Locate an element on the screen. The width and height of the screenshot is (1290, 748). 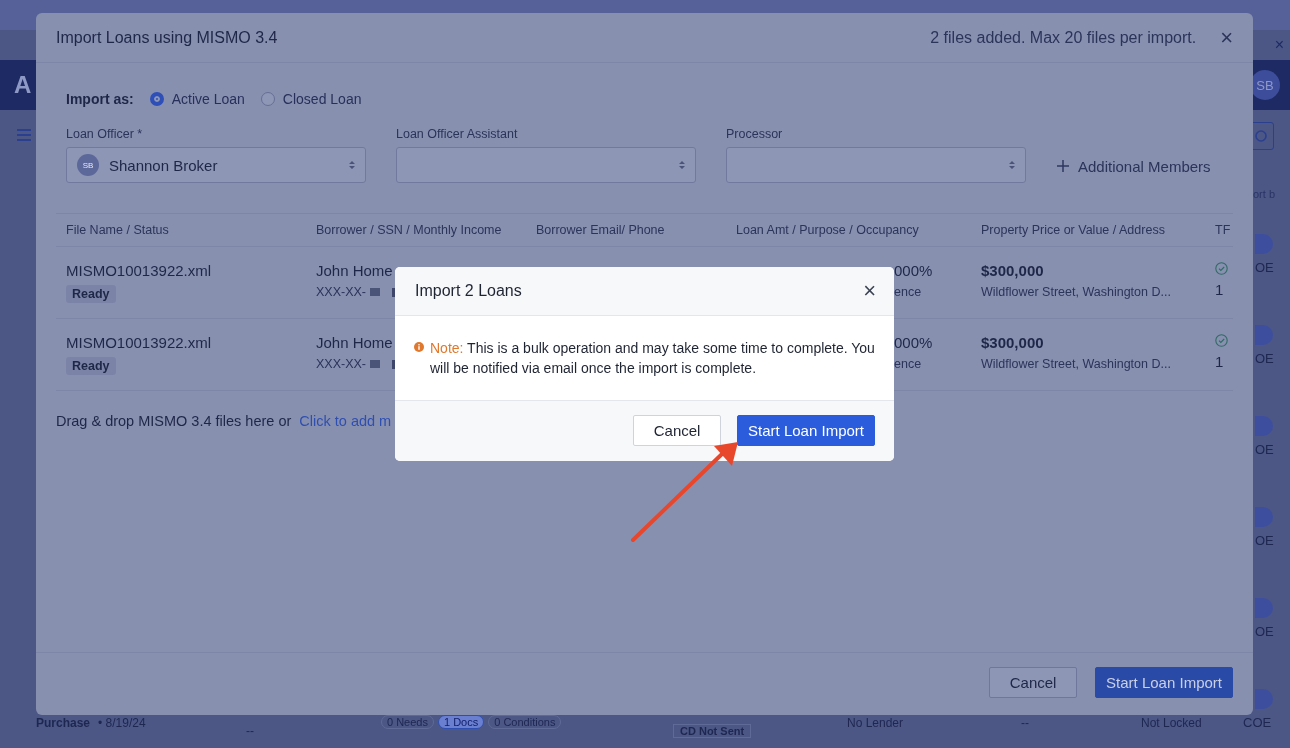
radio-option: Closed Loan is located at coordinates (311, 99).